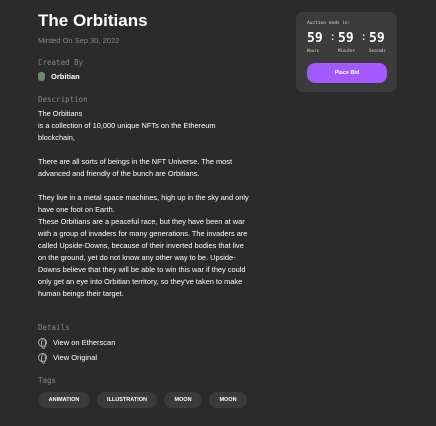 The width and height of the screenshot is (436, 426). Describe the element at coordinates (329, 23) in the screenshot. I see `auction-label: Auction ends in:` at that location.